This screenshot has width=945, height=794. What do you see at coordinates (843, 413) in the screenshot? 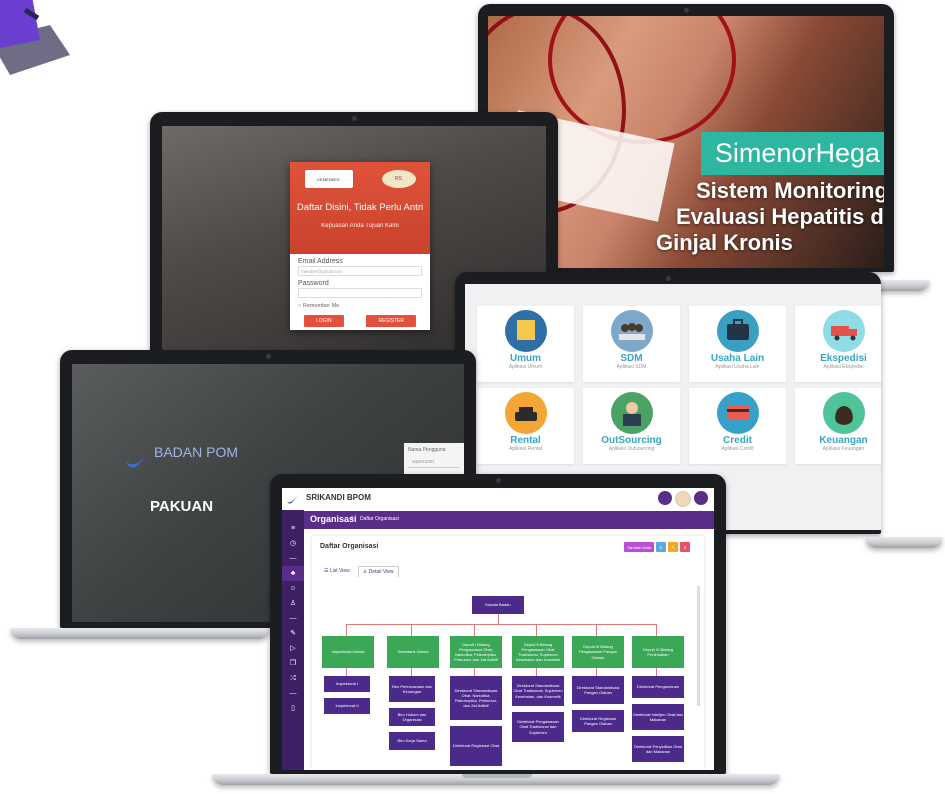
I see `money-bag-icon` at bounding box center [843, 413].